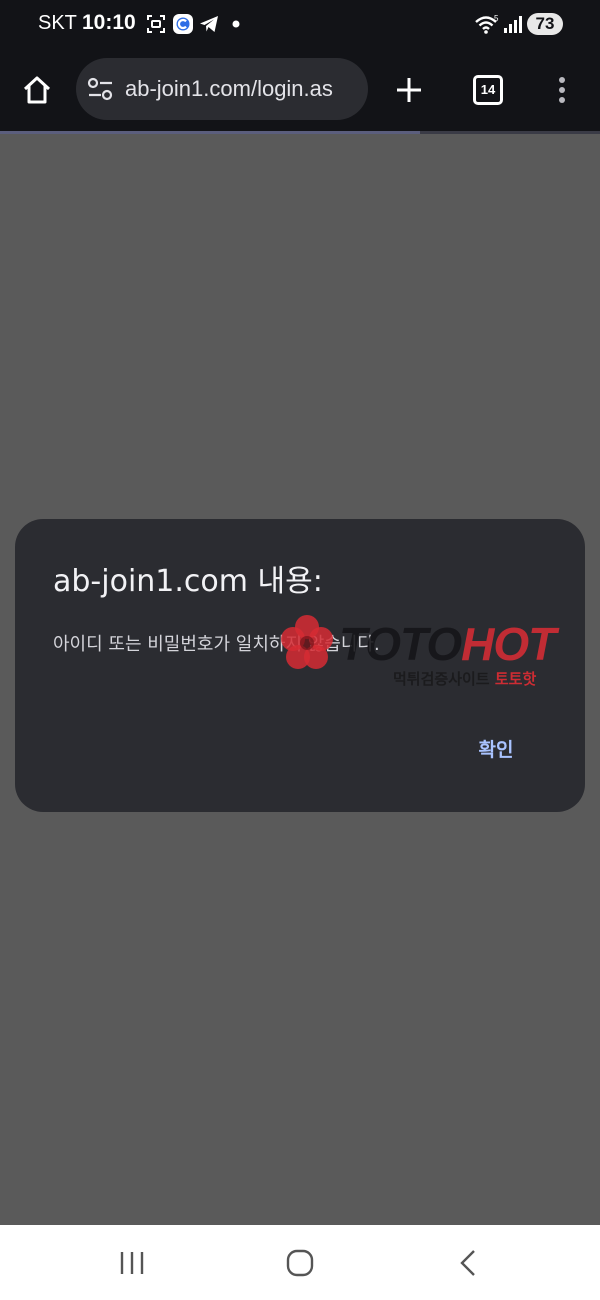 The image size is (600, 1300). I want to click on telegram-icon, so click(209, 24).